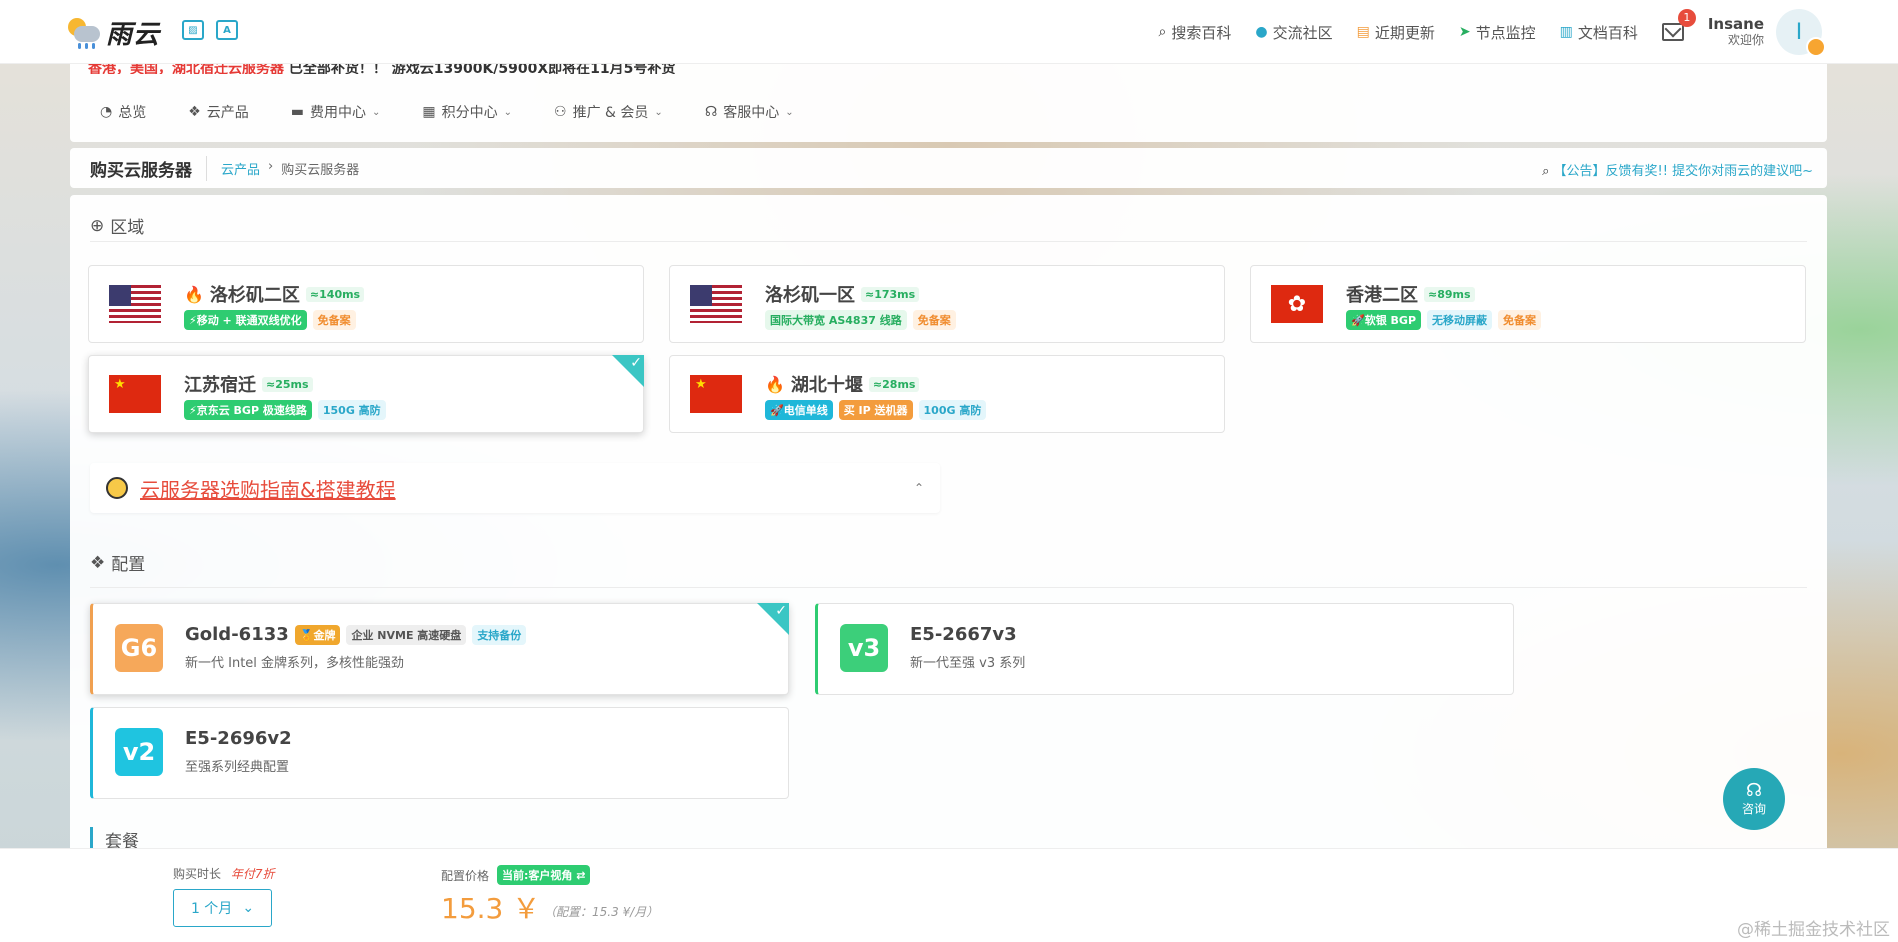  What do you see at coordinates (799, 410) in the screenshot?
I see `region-tag: 🚀电信单线` at bounding box center [799, 410].